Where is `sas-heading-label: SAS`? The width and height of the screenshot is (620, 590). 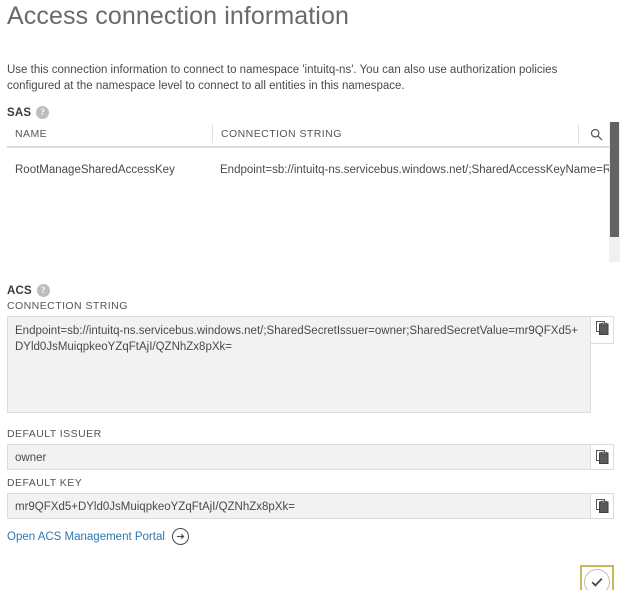
sas-heading-label: SAS is located at coordinates (19, 112).